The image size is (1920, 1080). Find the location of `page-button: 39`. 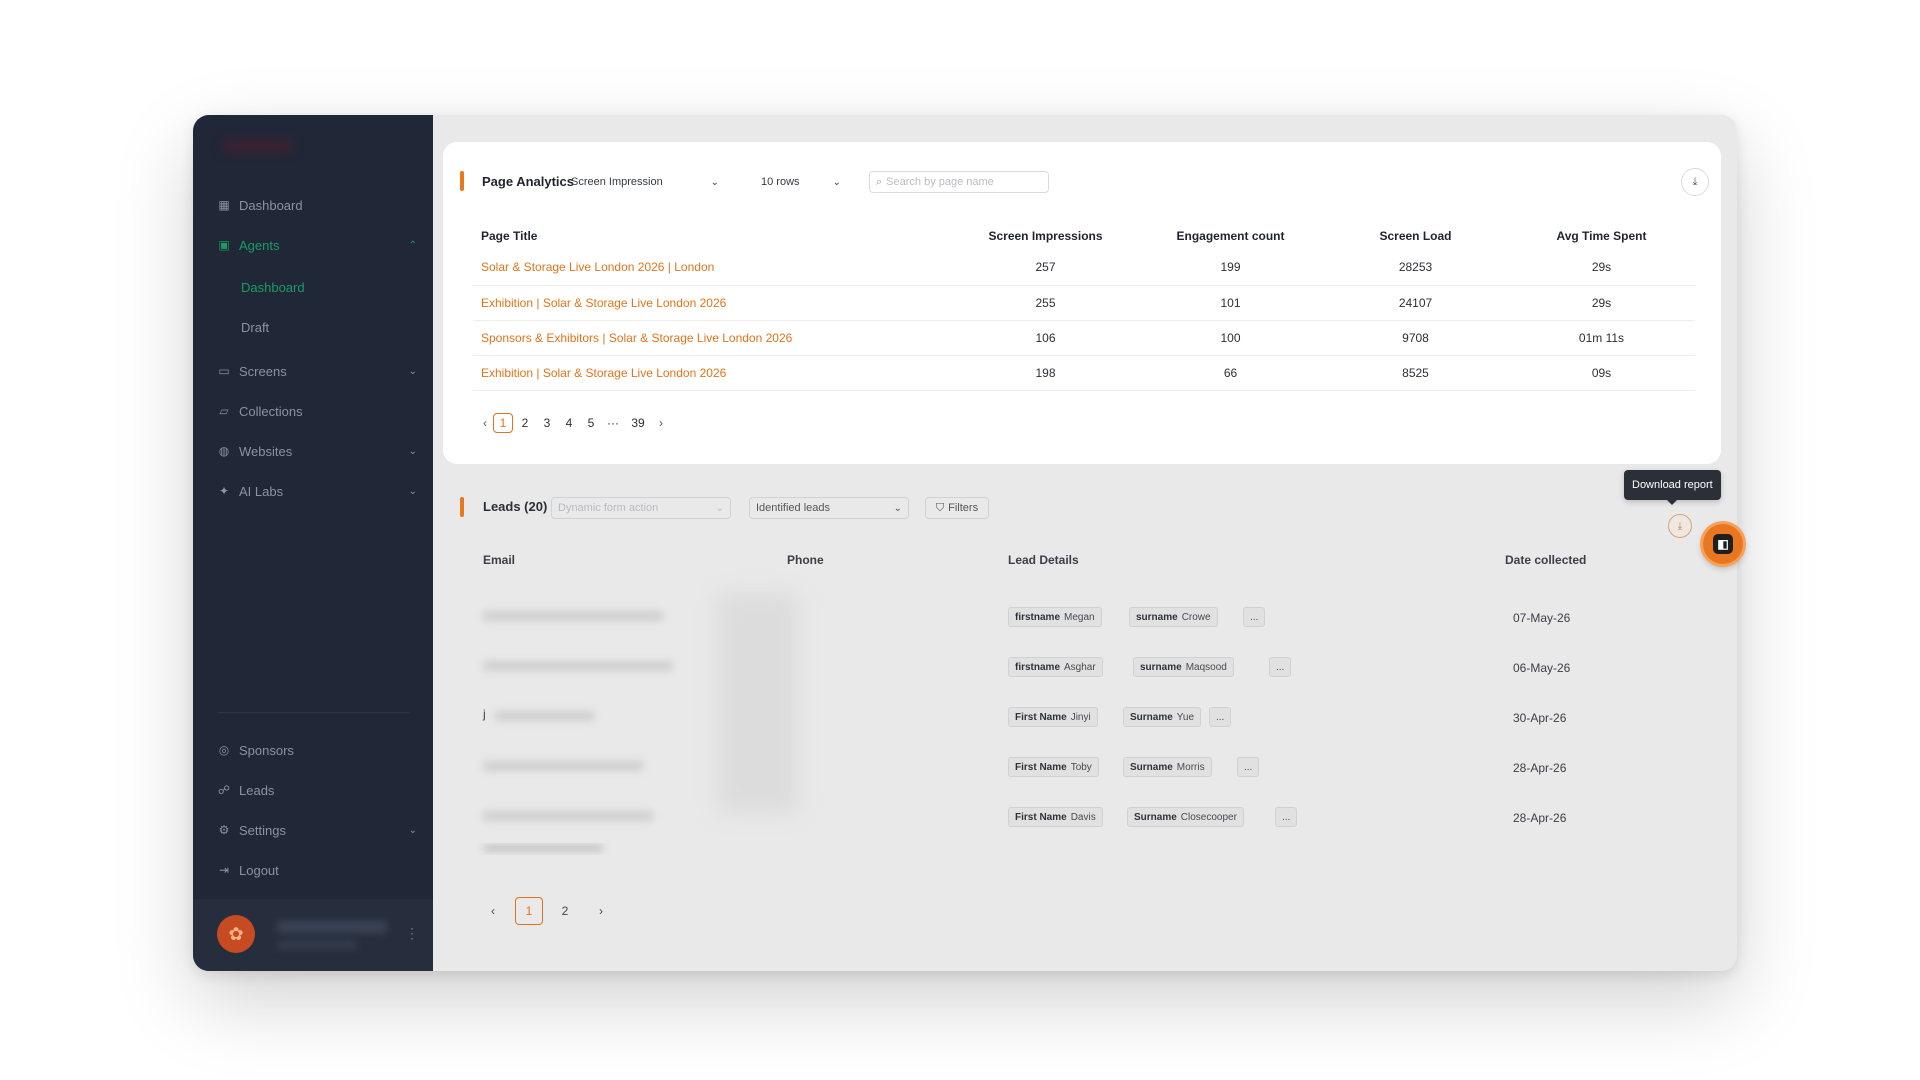

page-button: 39 is located at coordinates (638, 423).